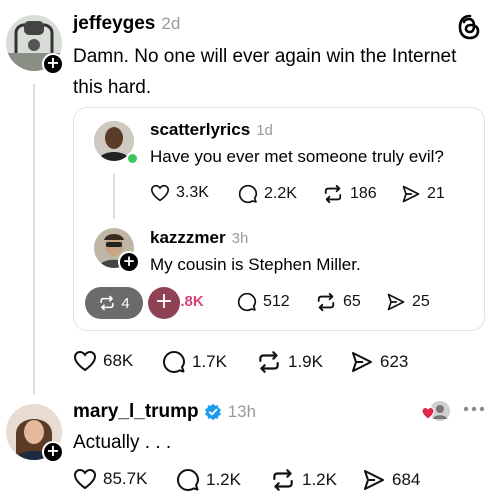 Image resolution: width=494 pixels, height=500 pixels. What do you see at coordinates (408, 302) in the screenshot?
I see `share-button: 25` at bounding box center [408, 302].